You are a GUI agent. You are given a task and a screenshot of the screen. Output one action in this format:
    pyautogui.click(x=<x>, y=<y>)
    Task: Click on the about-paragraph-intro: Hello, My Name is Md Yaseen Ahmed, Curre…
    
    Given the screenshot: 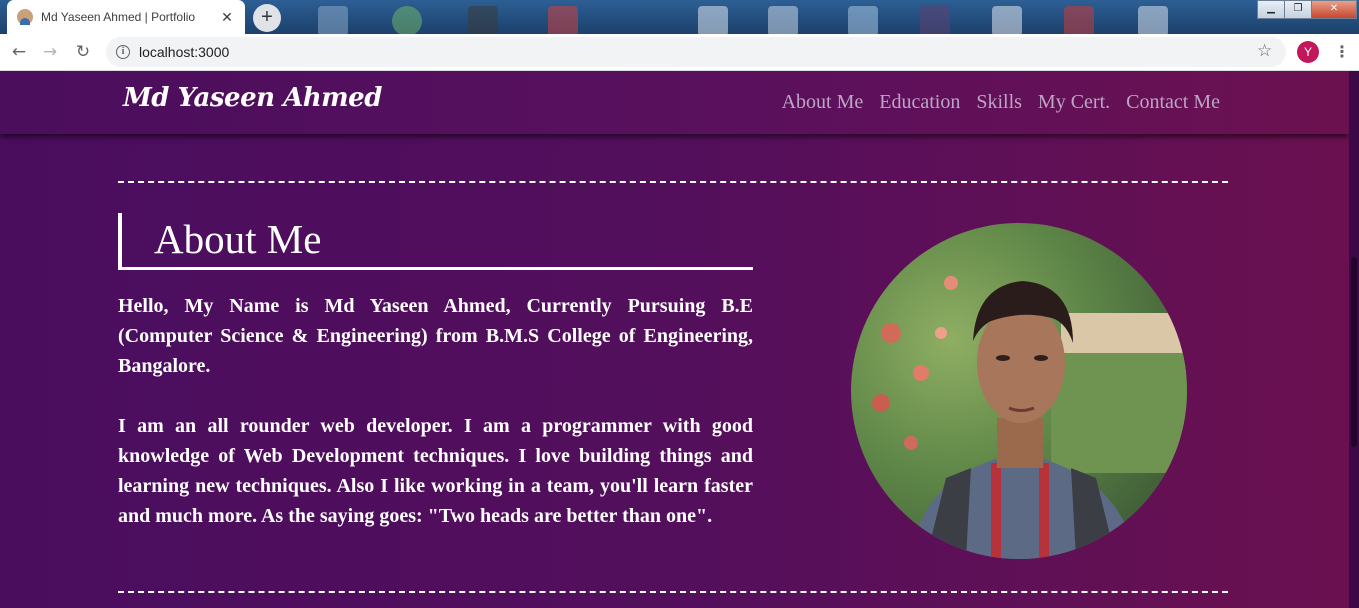 What is the action you would take?
    pyautogui.click(x=435, y=336)
    